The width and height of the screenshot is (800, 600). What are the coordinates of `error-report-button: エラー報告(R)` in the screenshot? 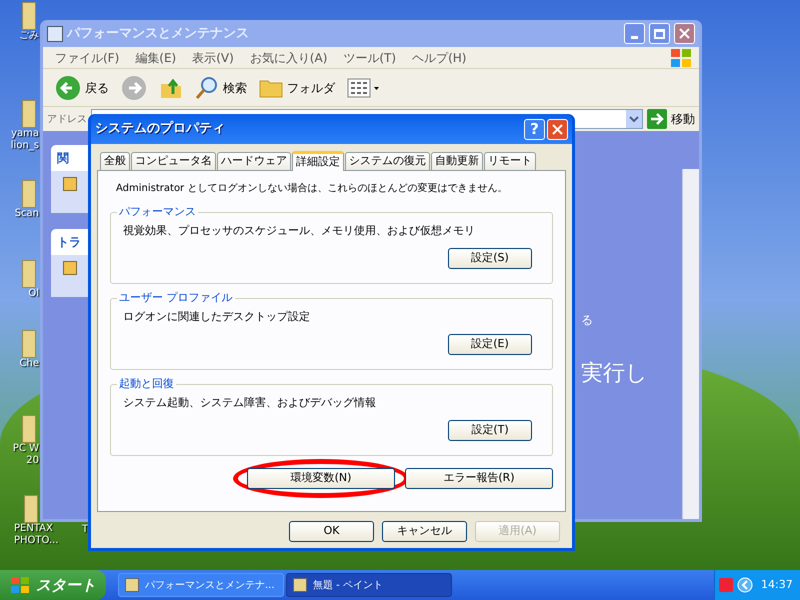 It's located at (479, 478).